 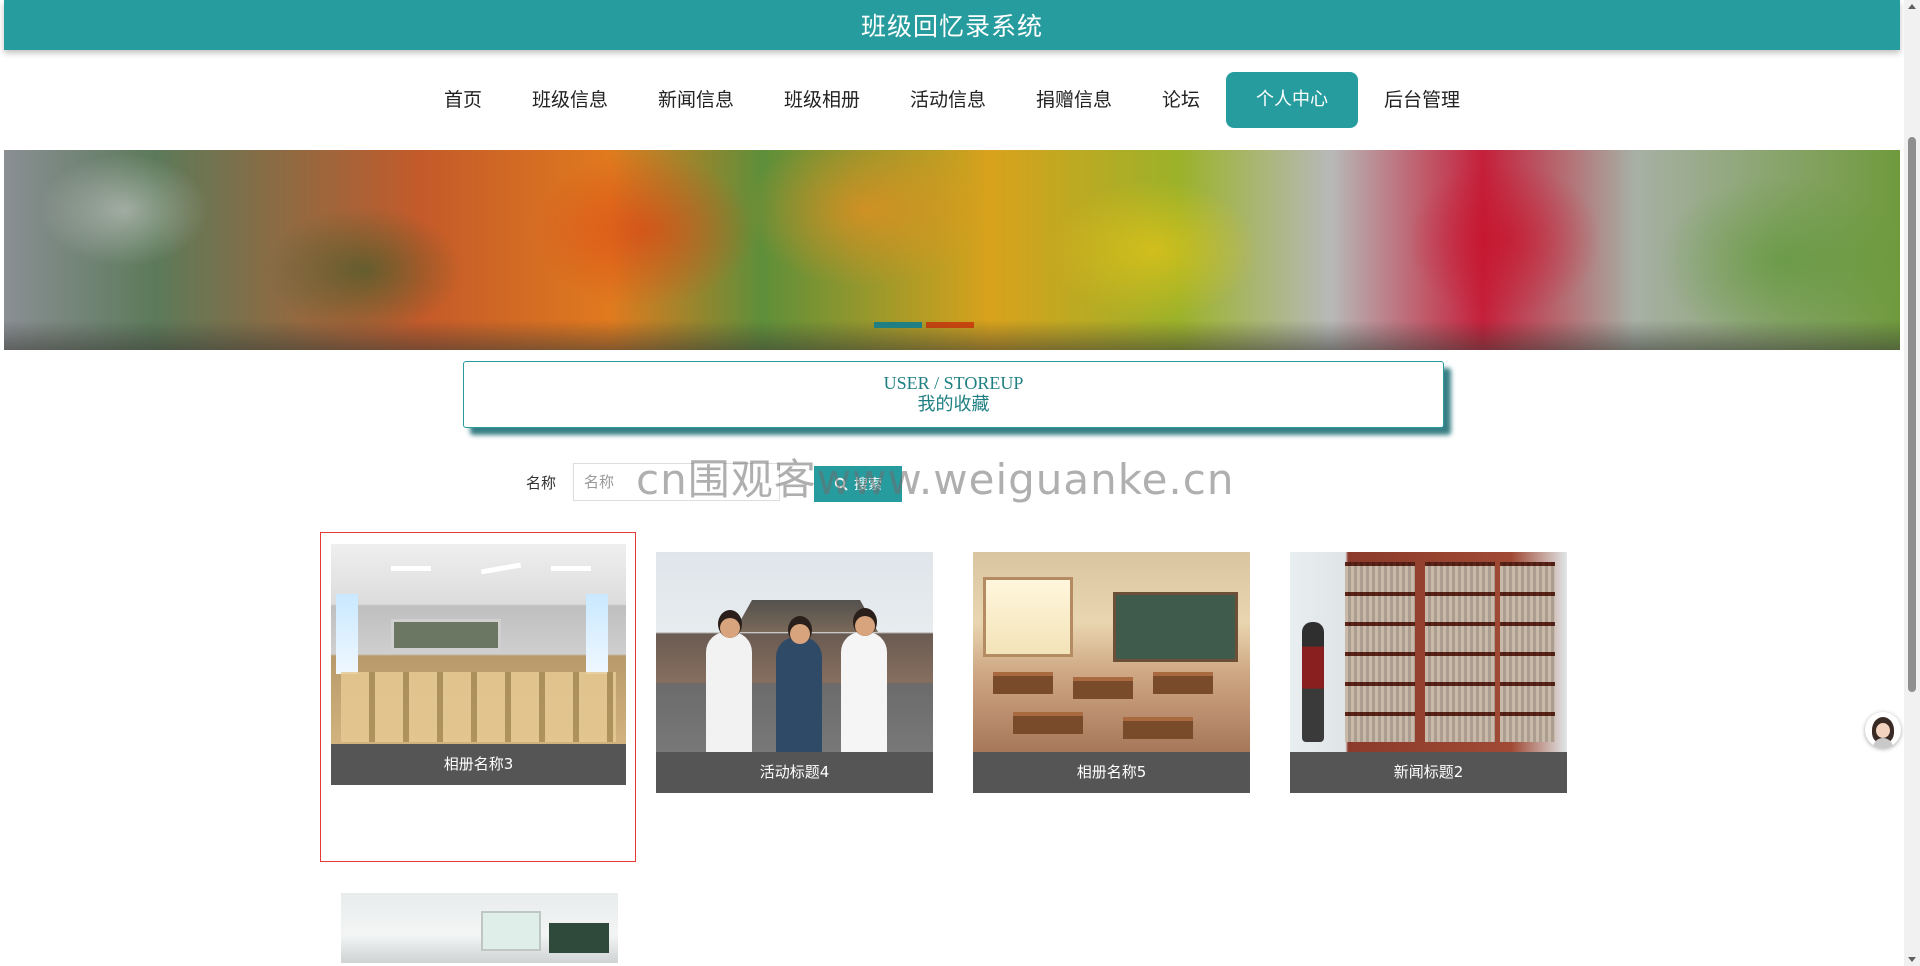 I want to click on nav-item-admin: 后台管理, so click(x=1422, y=100).